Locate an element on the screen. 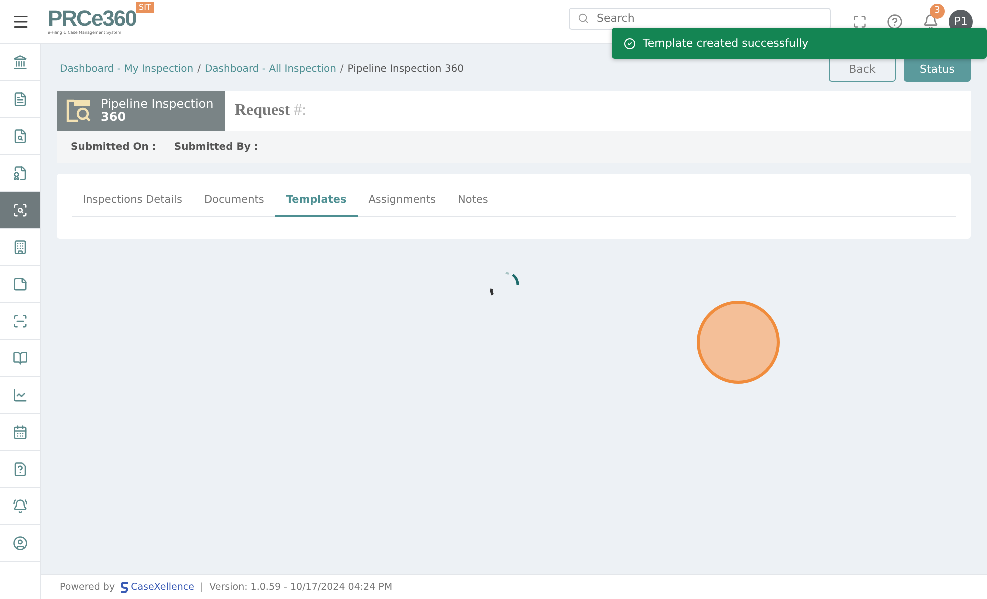  check-icon is located at coordinates (630, 44).